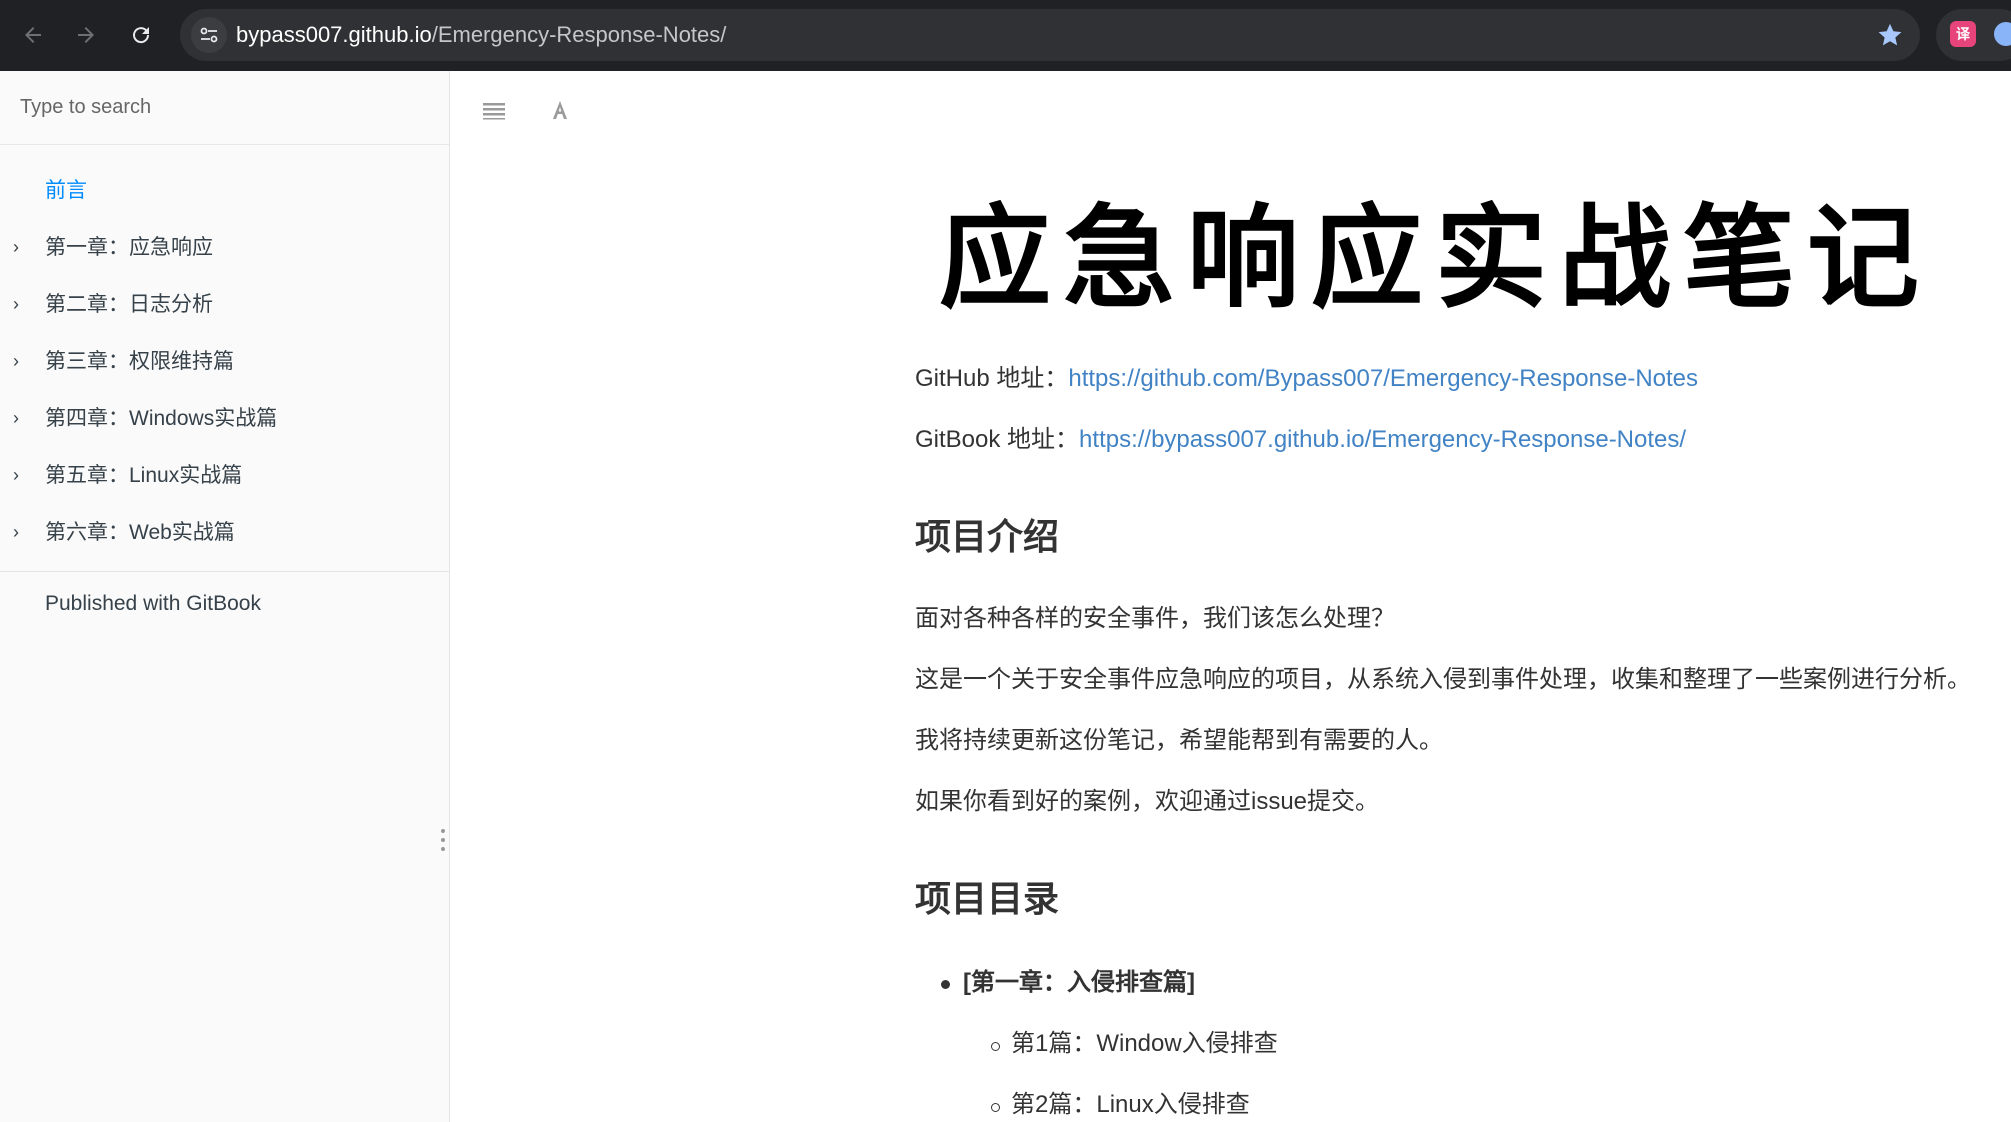 The width and height of the screenshot is (2011, 1122). I want to click on search-input, so click(225, 107).